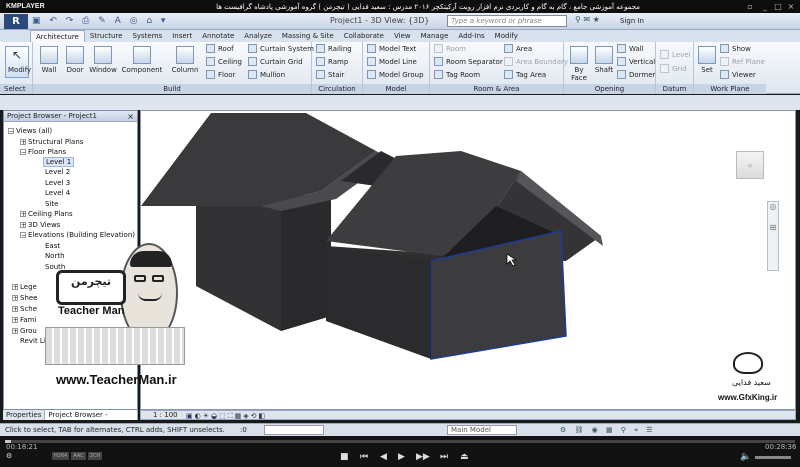  Describe the element at coordinates (778, 6) in the screenshot. I see `maximize-icon: □` at that location.